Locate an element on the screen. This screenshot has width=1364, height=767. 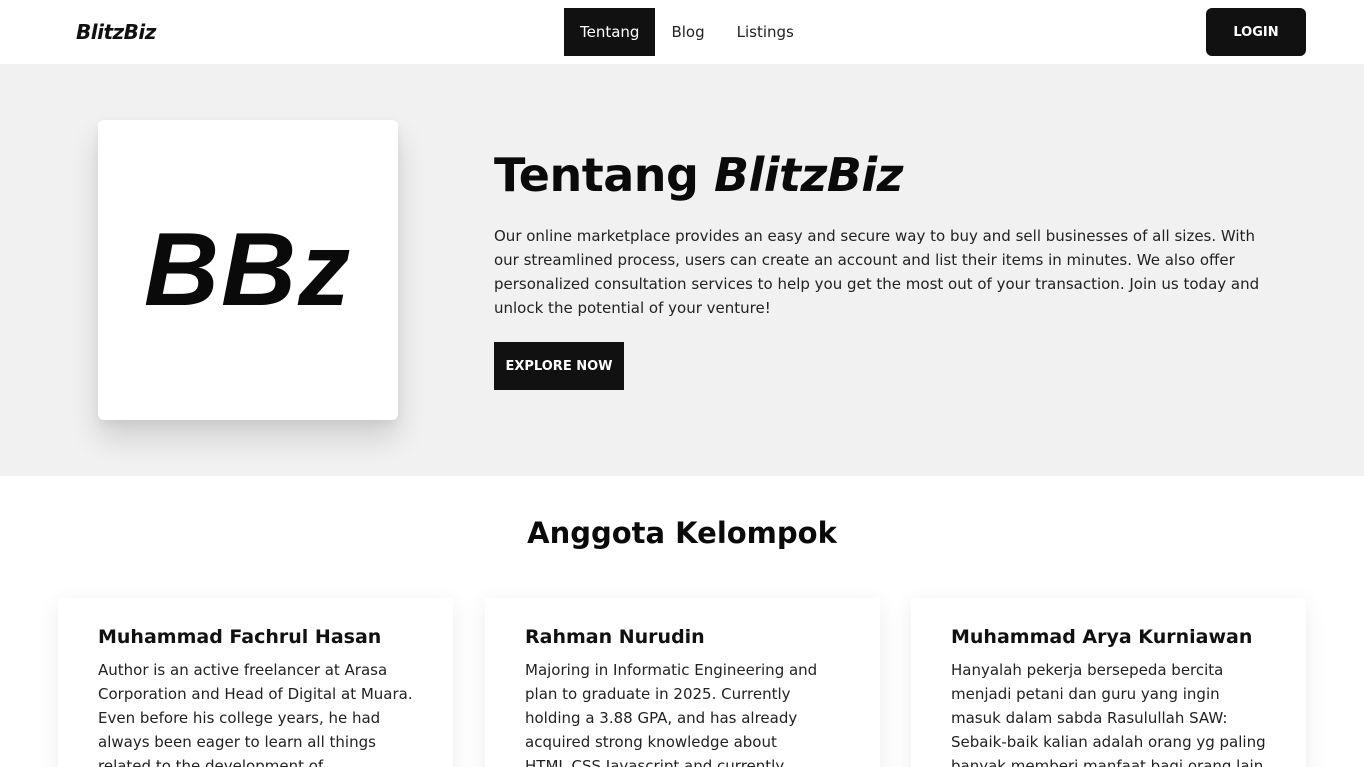
team-section-title: Anggota Kelompok is located at coordinates (682, 533).